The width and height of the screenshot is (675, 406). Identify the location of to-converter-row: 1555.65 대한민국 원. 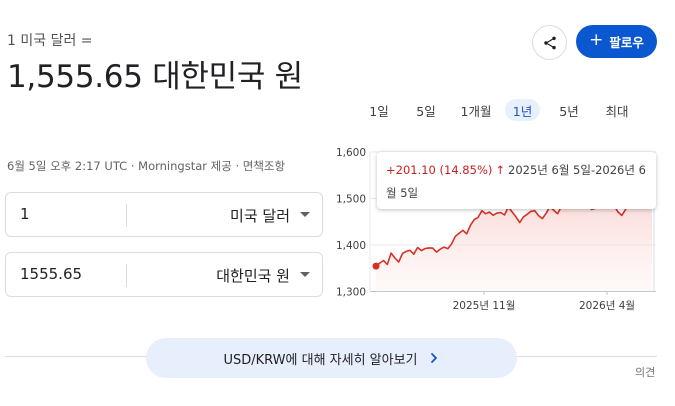
(164, 274).